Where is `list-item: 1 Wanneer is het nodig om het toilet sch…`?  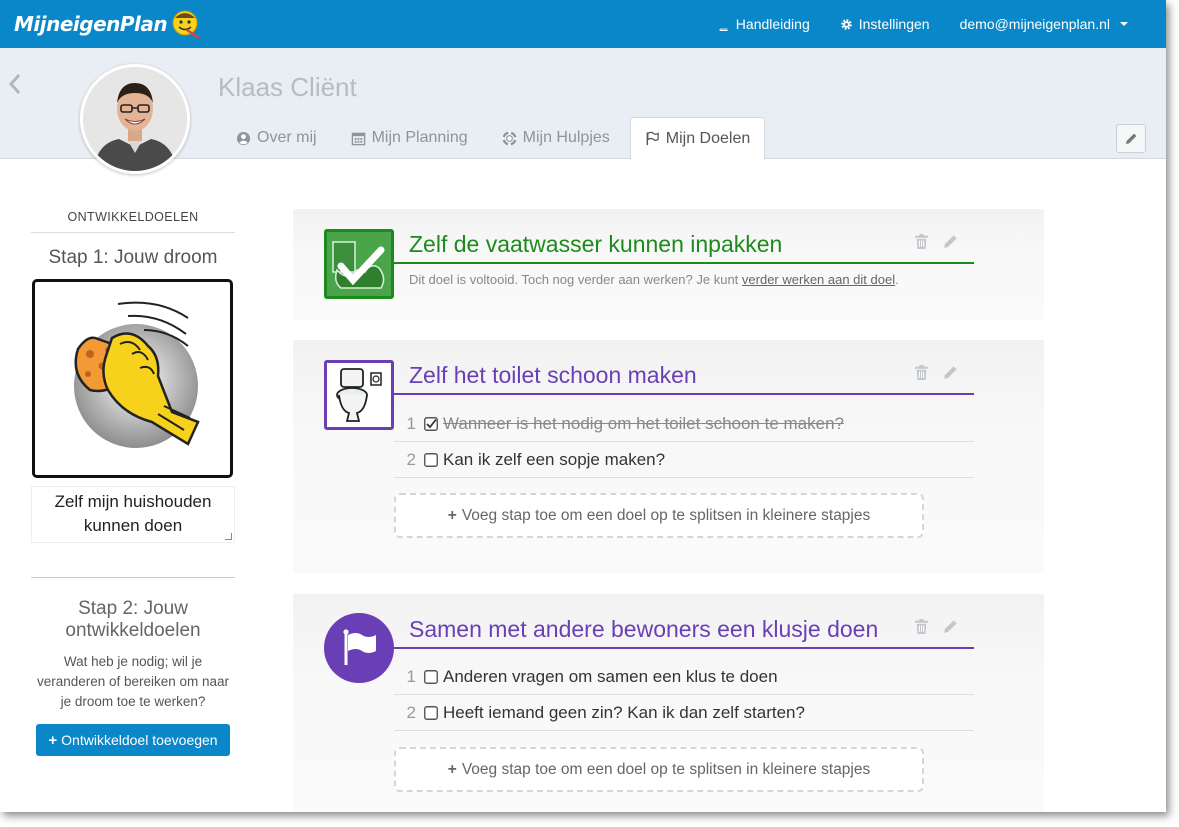 list-item: 1 Wanneer is het nodig om het toilet sch… is located at coordinates (684, 424).